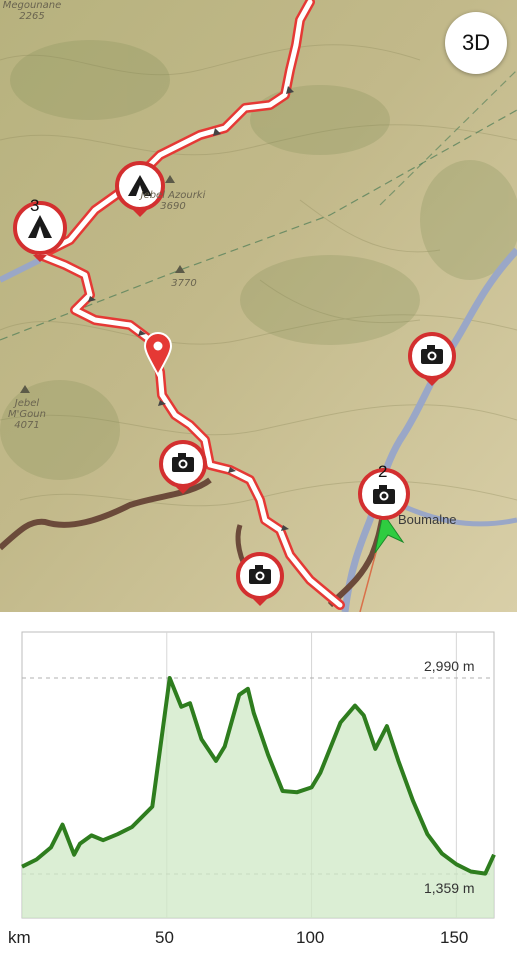 The image size is (517, 961). What do you see at coordinates (173, 201) in the screenshot?
I see `place-label-jebel-azourki: Jebel Azourki 3690` at bounding box center [173, 201].